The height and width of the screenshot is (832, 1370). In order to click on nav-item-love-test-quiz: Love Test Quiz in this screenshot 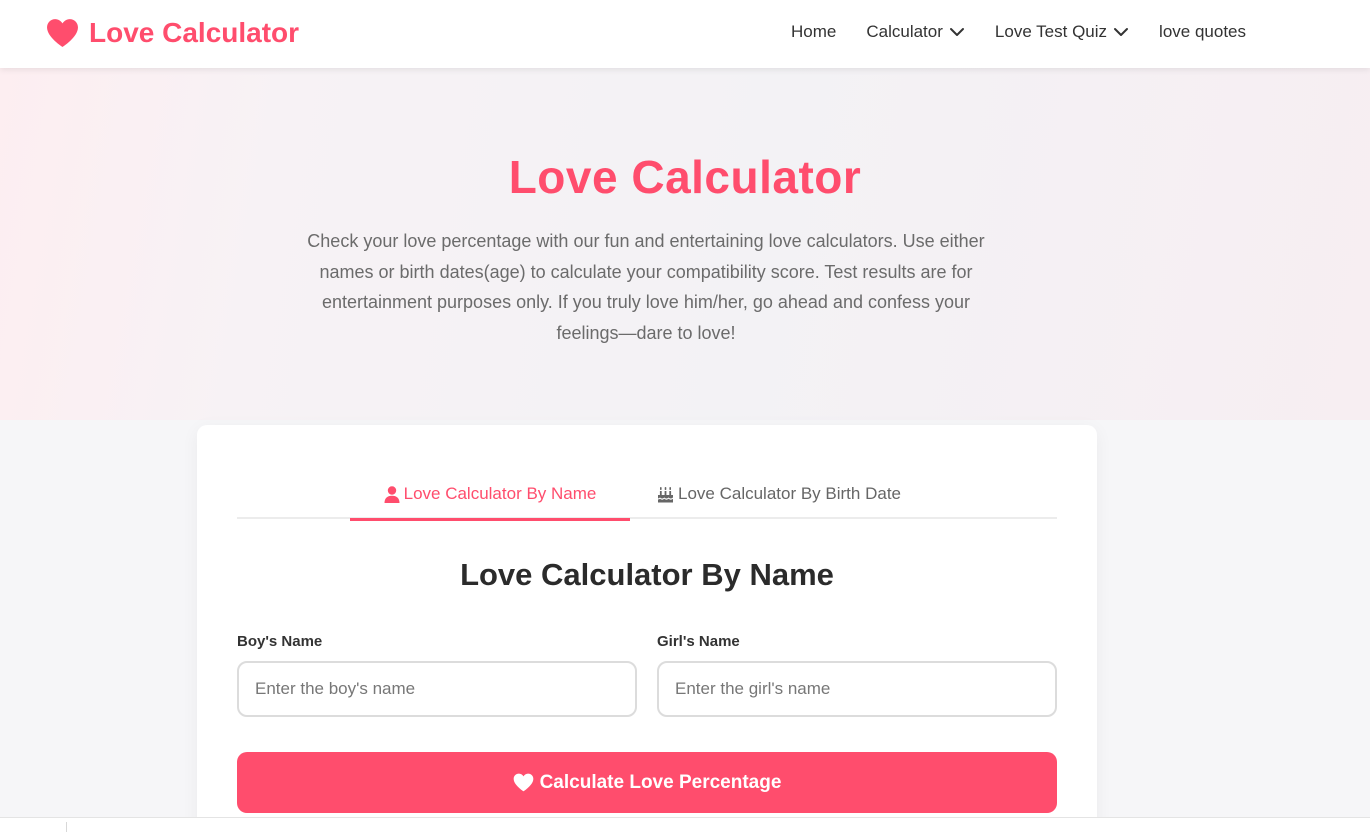, I will do `click(1062, 32)`.